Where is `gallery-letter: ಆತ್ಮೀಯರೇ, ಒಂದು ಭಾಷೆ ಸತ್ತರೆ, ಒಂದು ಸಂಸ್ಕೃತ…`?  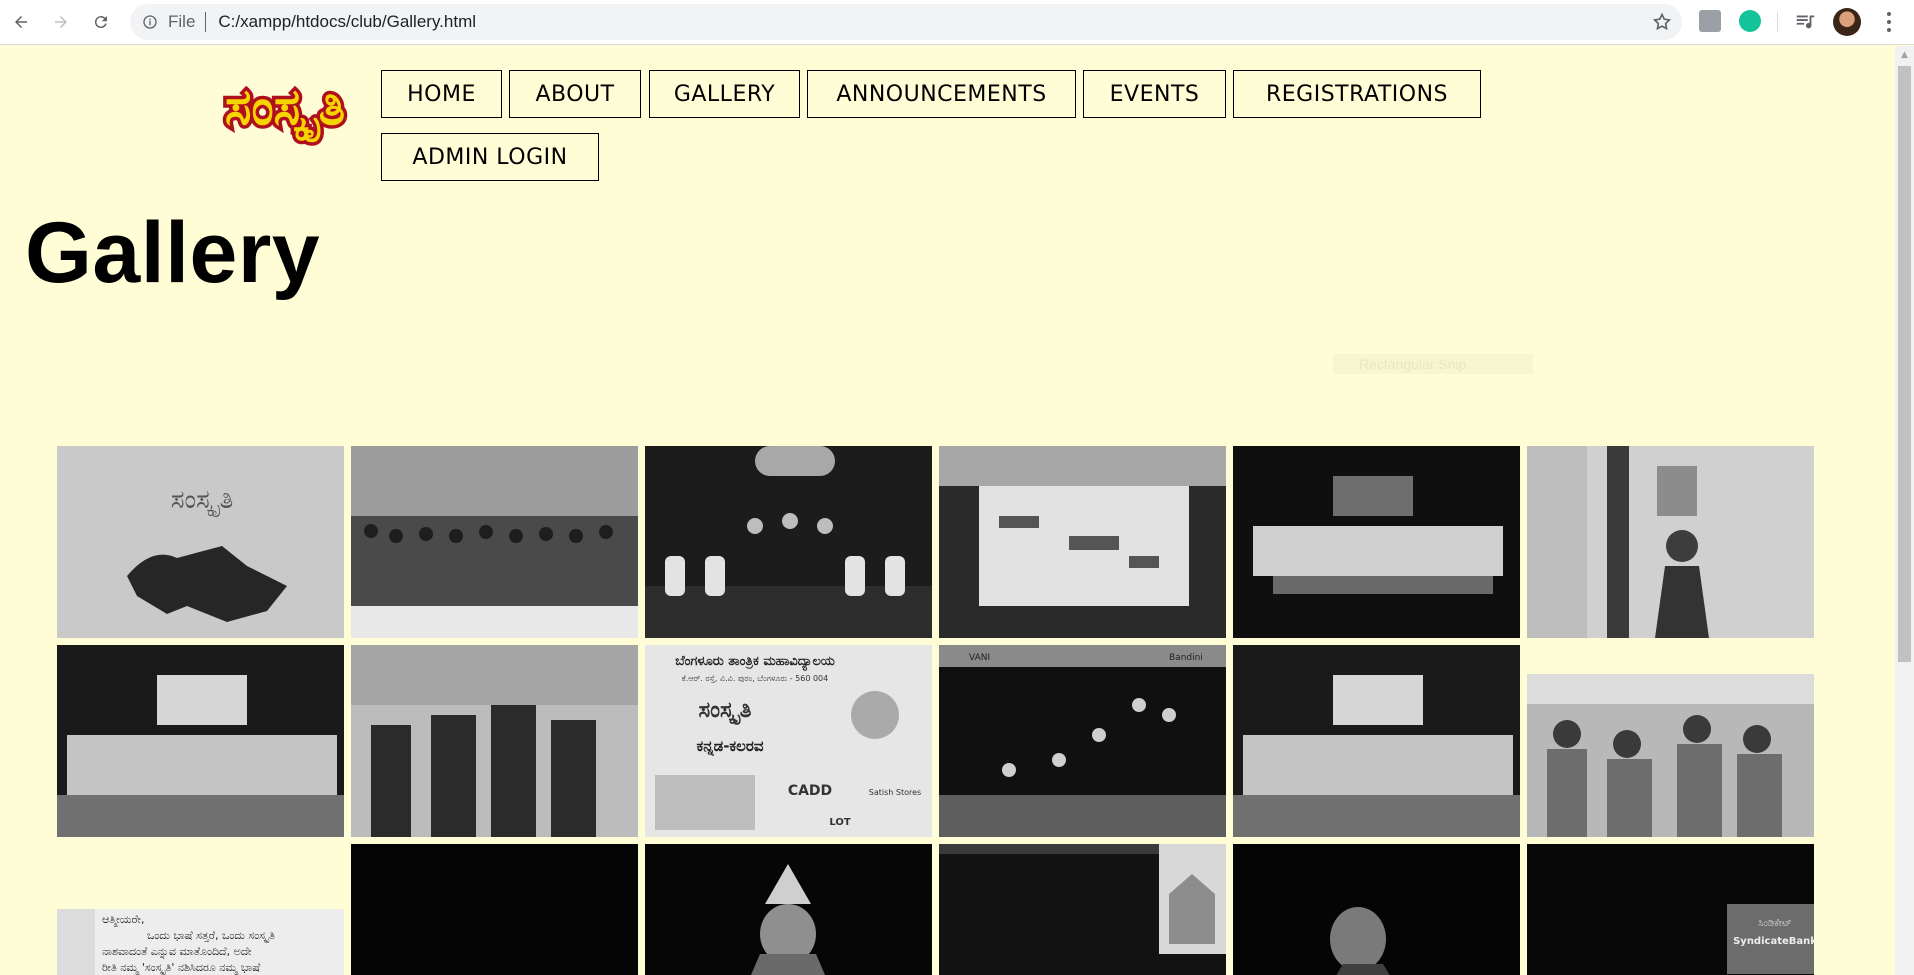
gallery-letter: ಆತ್ಮೀಯರೇ, ಒಂದು ಭಾಷೆ ಸತ್ತರೆ, ಒಂದು ಸಂಸ್ಕೃತ… is located at coordinates (200, 942).